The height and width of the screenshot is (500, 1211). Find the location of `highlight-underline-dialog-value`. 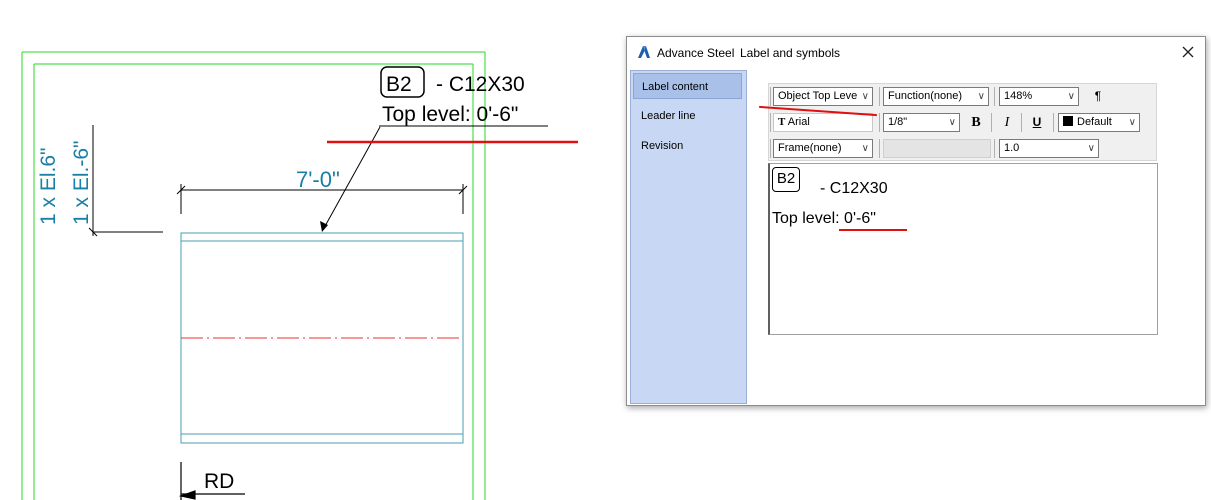

highlight-underline-dialog-value is located at coordinates (873, 230).